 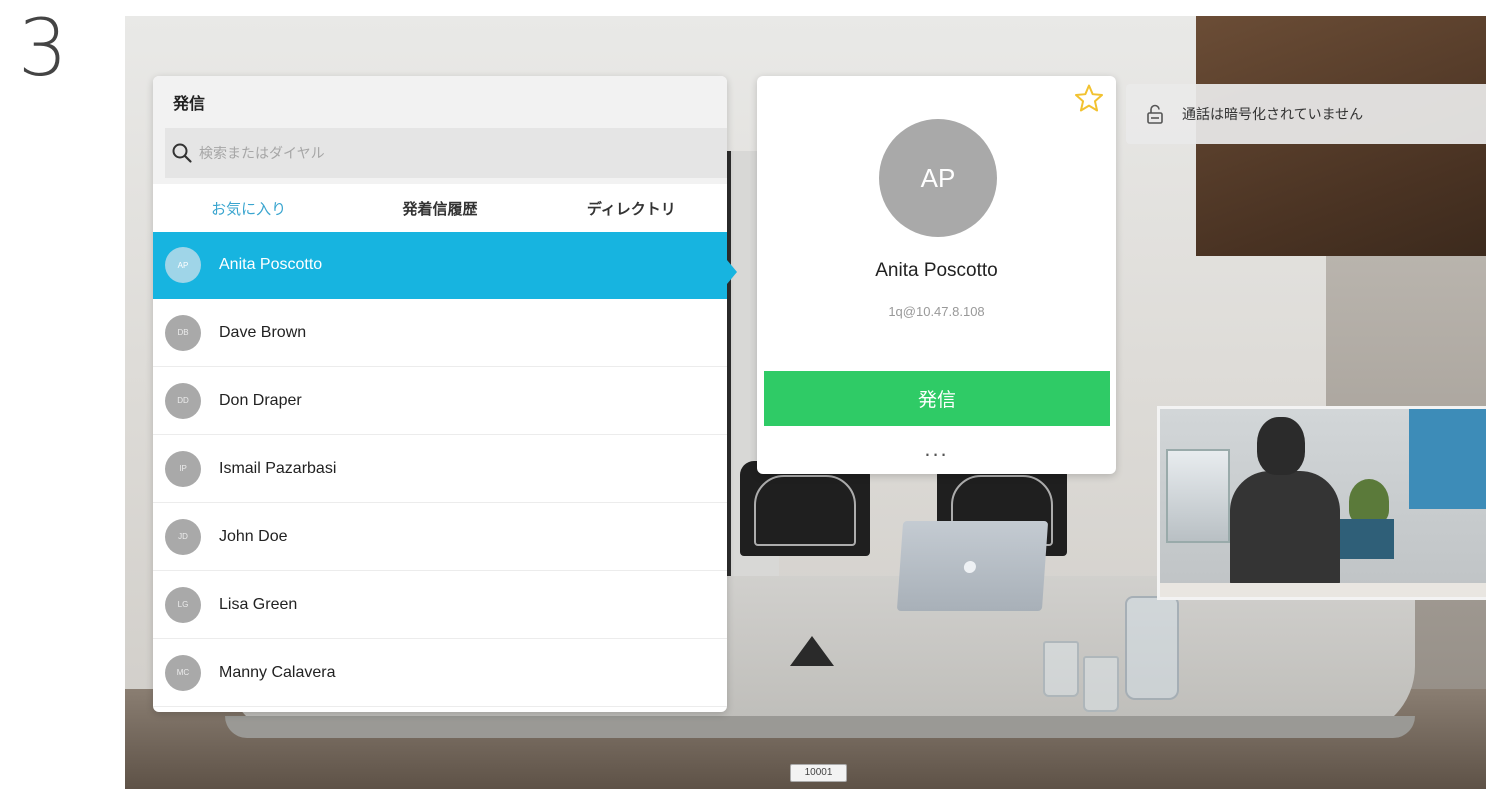 I want to click on encryption-notice: 通話は暗号化されていません, so click(x=1306, y=114).